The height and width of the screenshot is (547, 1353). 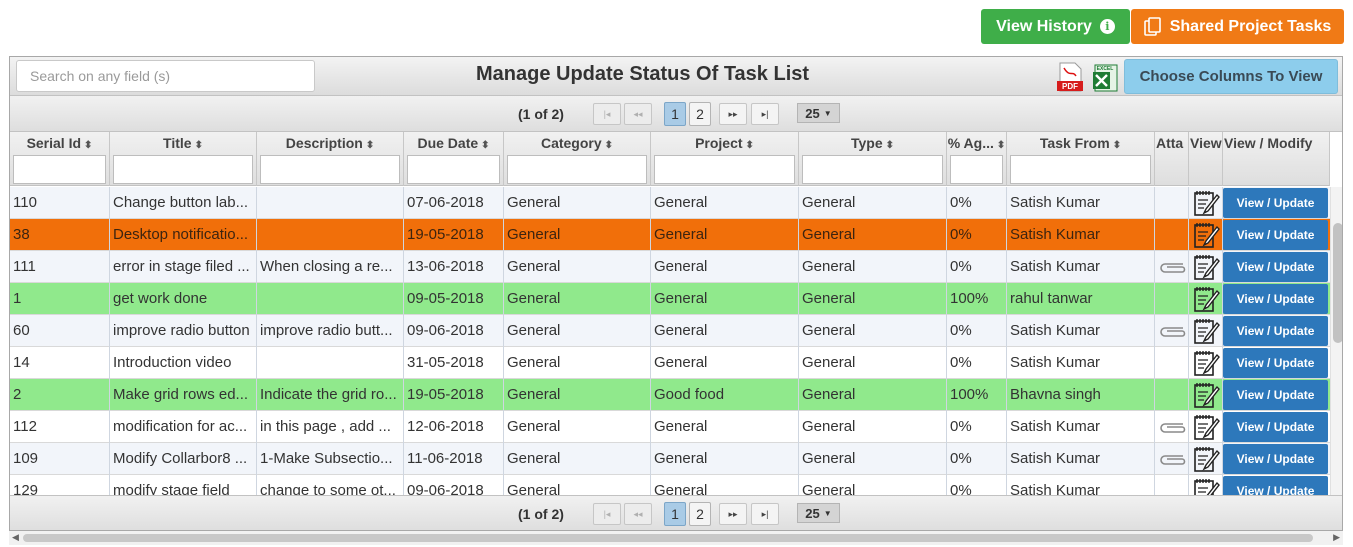 I want to click on scroll-right-icon: ▶, so click(x=1336, y=537).